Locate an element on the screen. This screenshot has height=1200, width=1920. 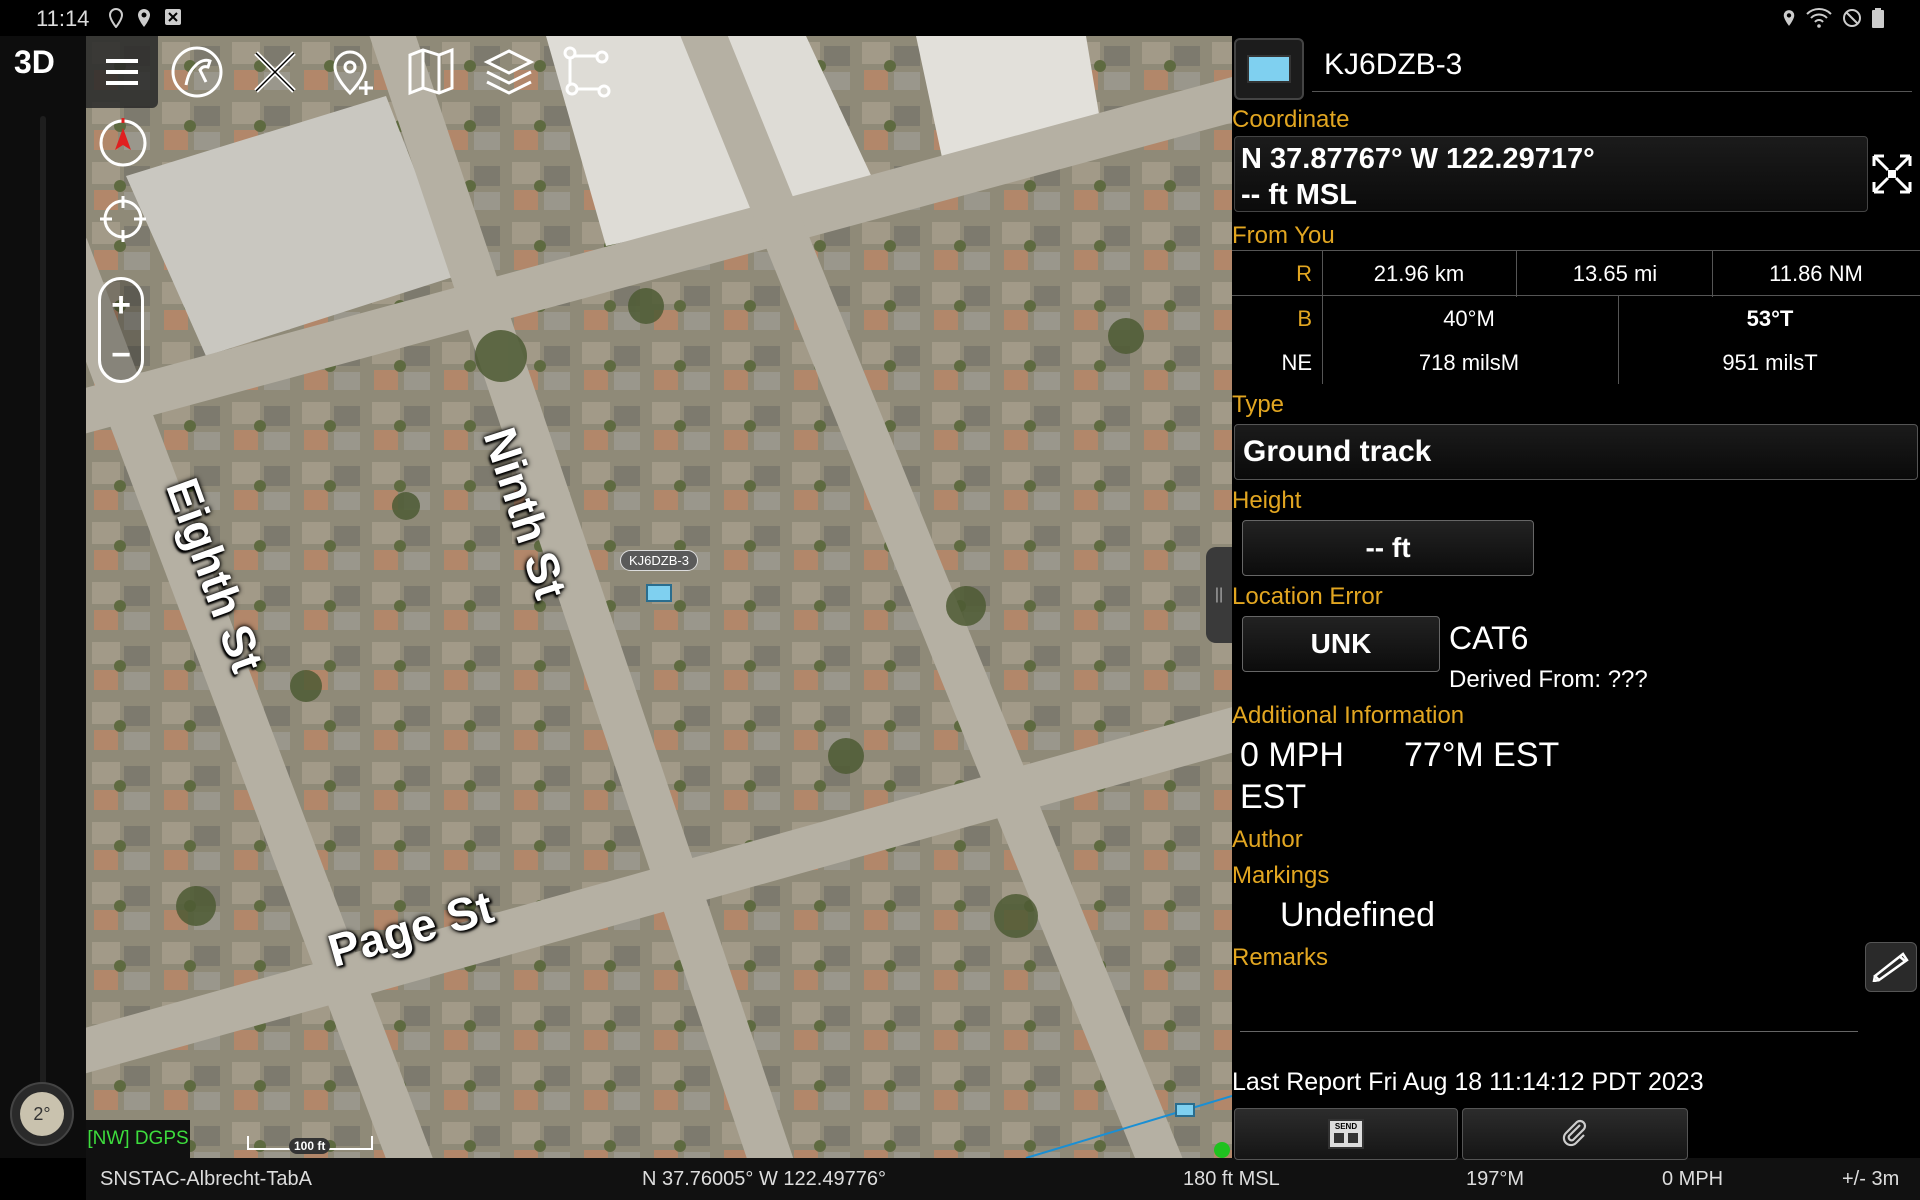
zoom-out-button: − is located at coordinates (121, 355).